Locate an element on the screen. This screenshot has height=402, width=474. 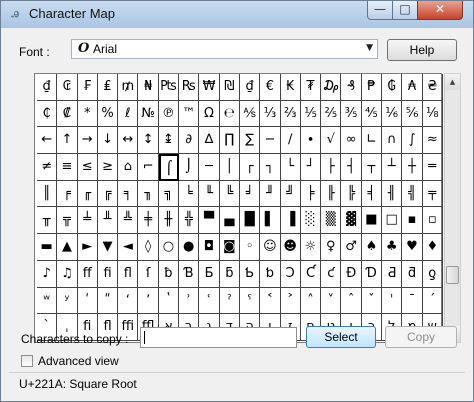
character-cell: ﬂ is located at coordinates (128, 274).